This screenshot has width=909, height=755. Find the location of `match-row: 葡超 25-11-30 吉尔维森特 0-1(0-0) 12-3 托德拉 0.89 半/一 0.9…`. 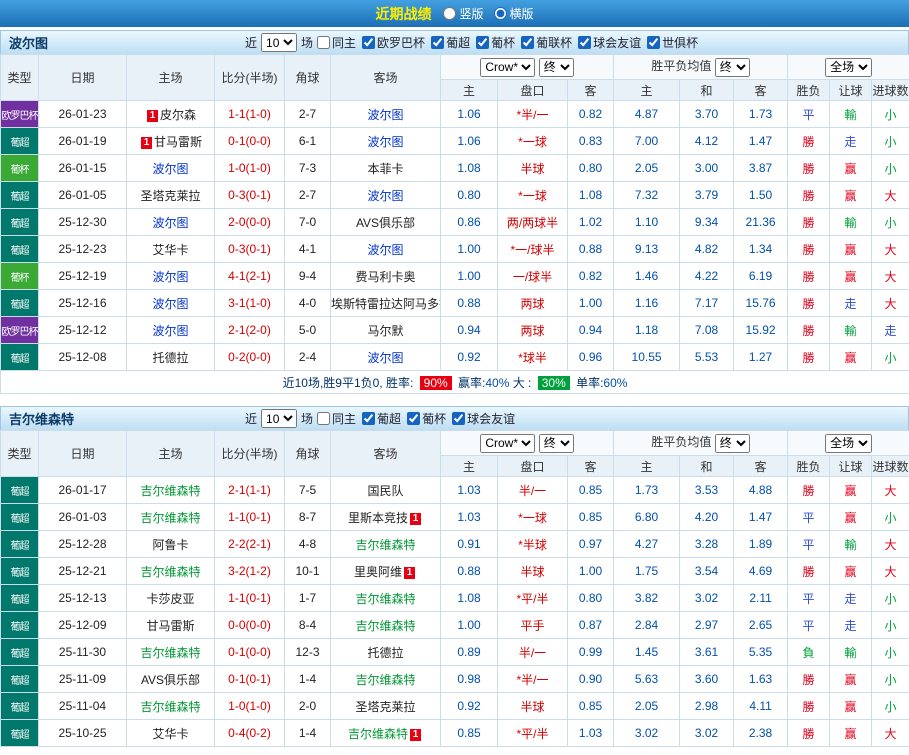

match-row: 葡超 25-11-30 吉尔维森特 0-1(0-0) 12-3 托德拉 0.89 半/一 0.9… is located at coordinates (454, 652).